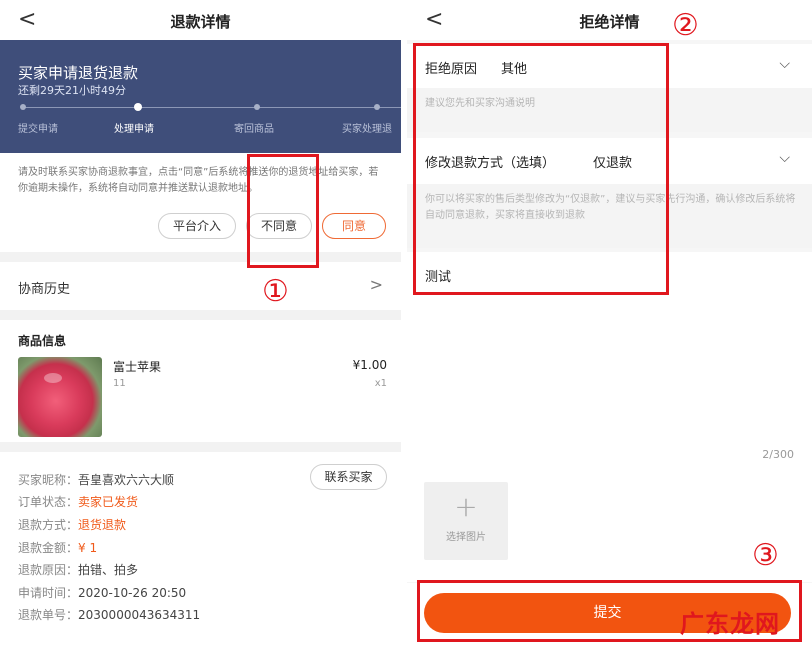  I want to click on step-label: 提交申请, so click(38, 129).